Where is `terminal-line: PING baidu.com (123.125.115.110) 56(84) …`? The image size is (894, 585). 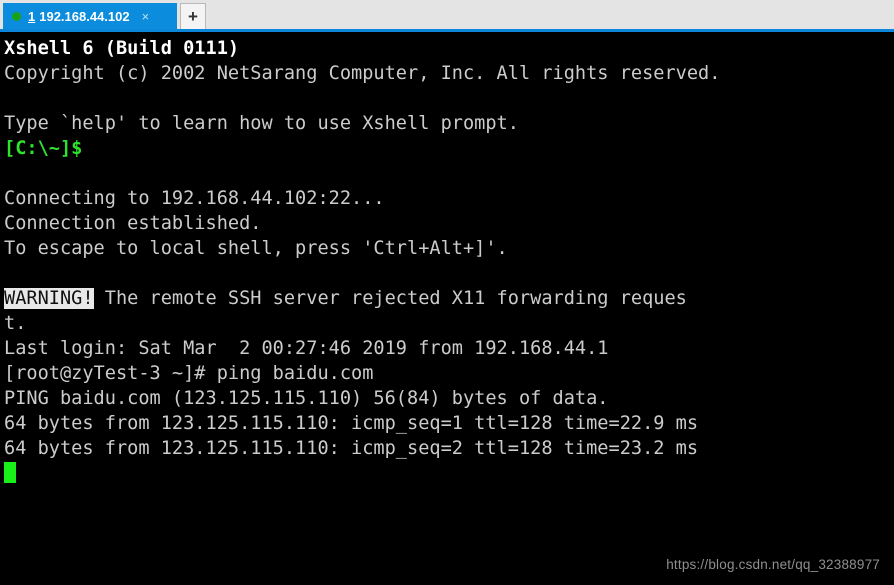
terminal-line: PING baidu.com (123.125.115.110) 56(84) … is located at coordinates (449, 398).